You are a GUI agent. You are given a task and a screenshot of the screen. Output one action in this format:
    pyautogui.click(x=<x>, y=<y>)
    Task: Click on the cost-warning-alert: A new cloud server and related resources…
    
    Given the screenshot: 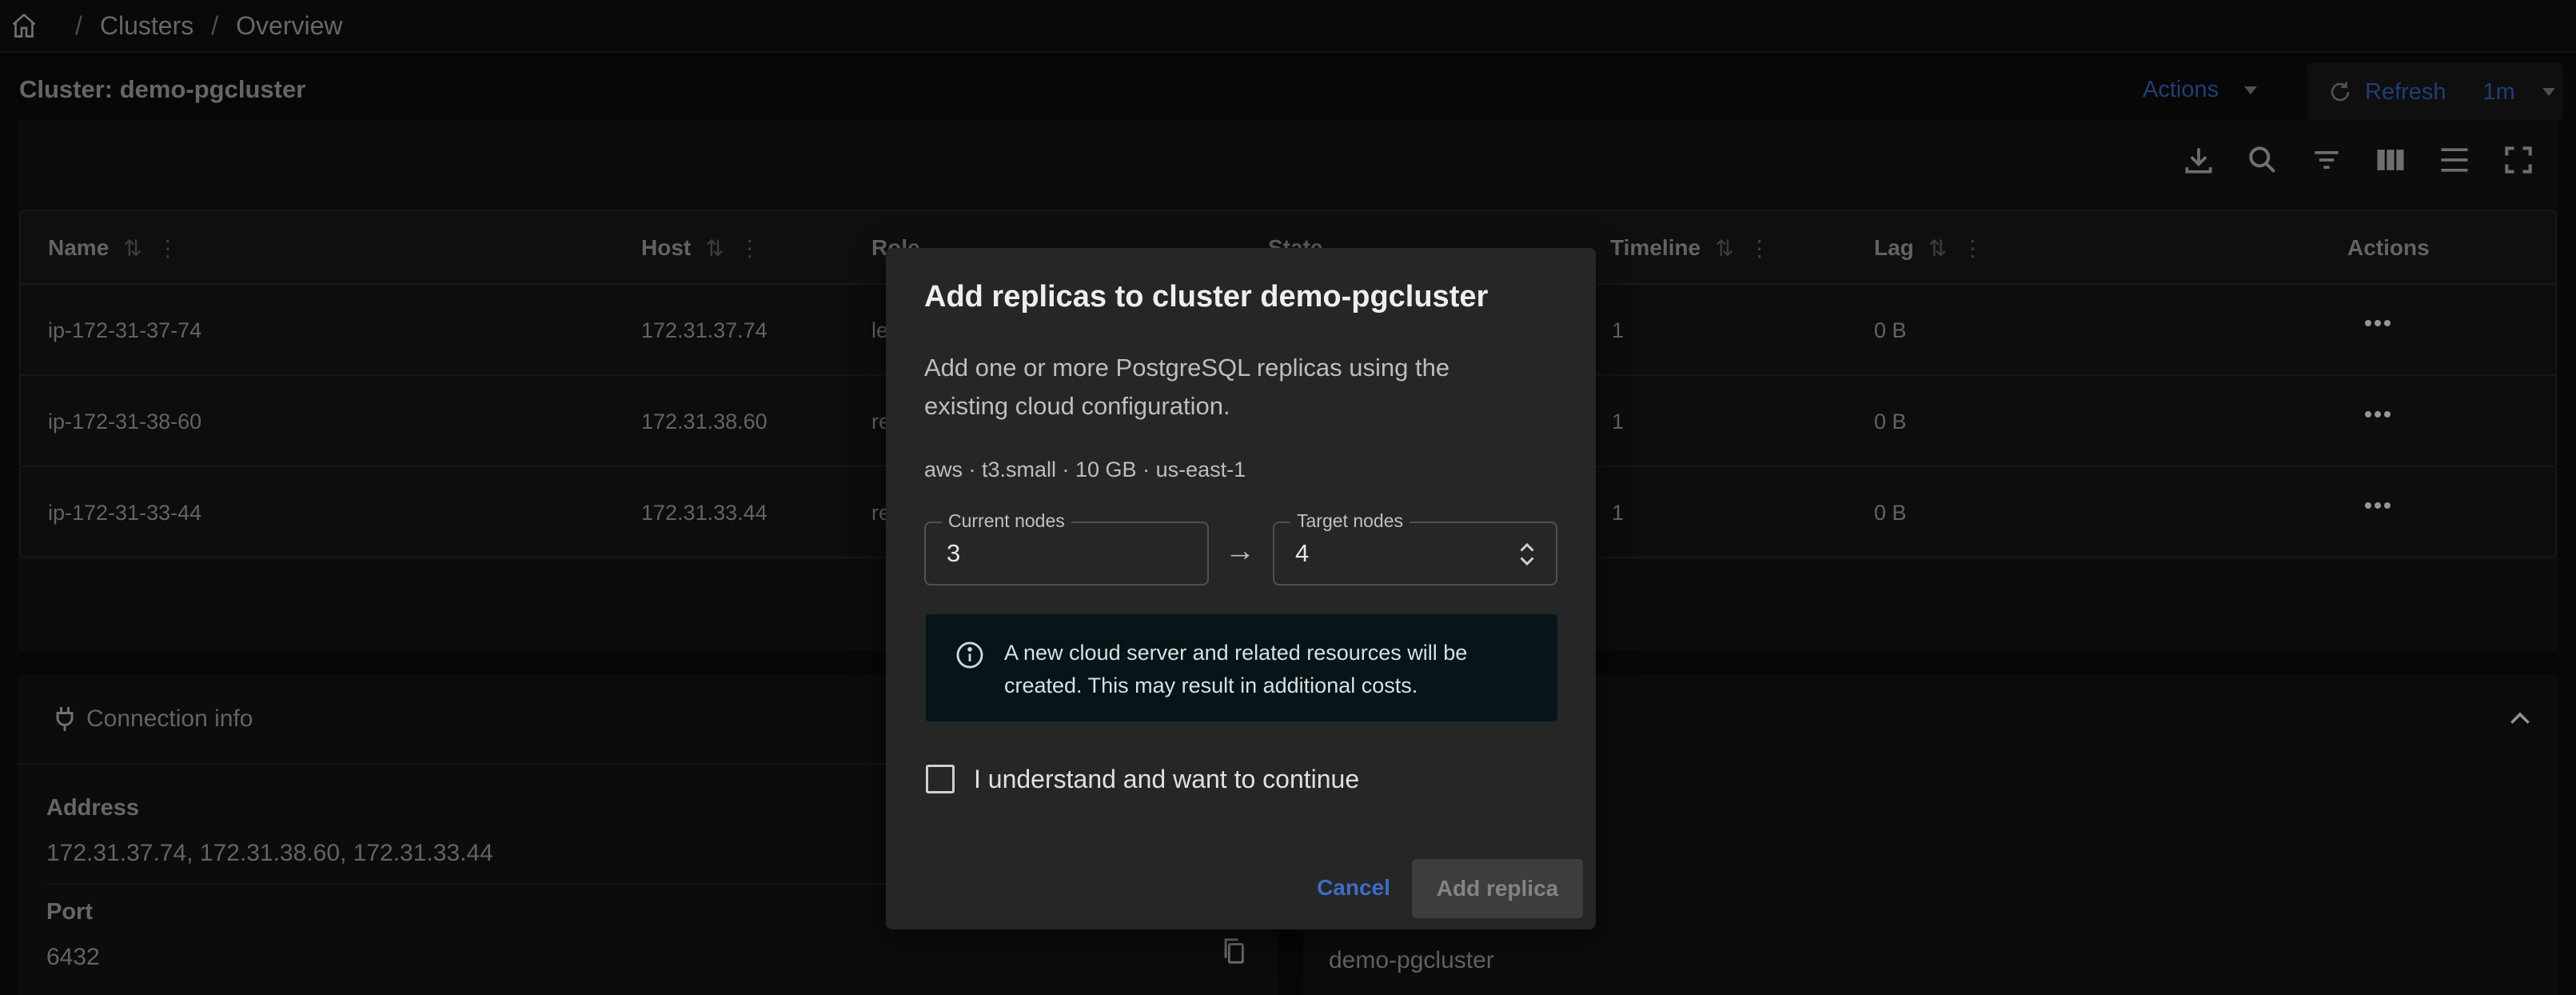 What is the action you would take?
    pyautogui.click(x=1241, y=668)
    